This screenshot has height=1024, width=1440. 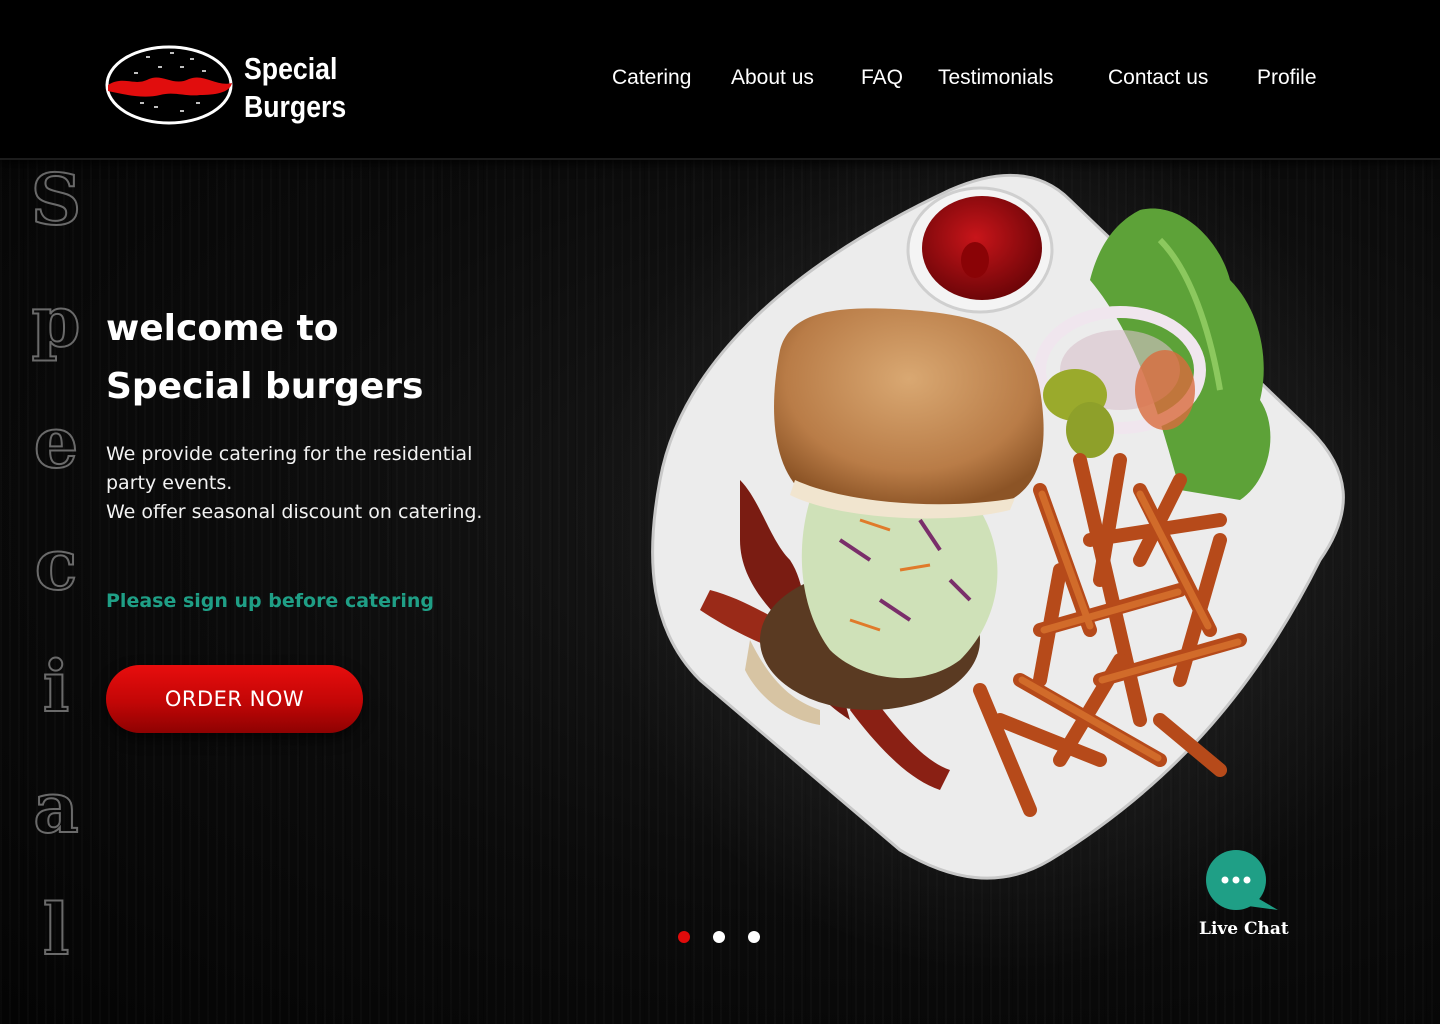 I want to click on side-letter: e, so click(x=56, y=443).